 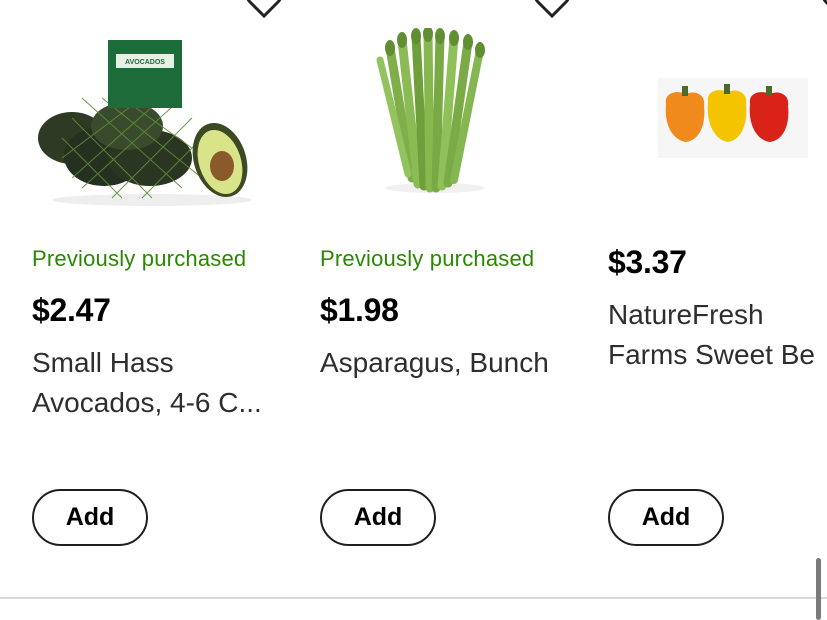 What do you see at coordinates (440, 118) in the screenshot?
I see `product-image-asparagus` at bounding box center [440, 118].